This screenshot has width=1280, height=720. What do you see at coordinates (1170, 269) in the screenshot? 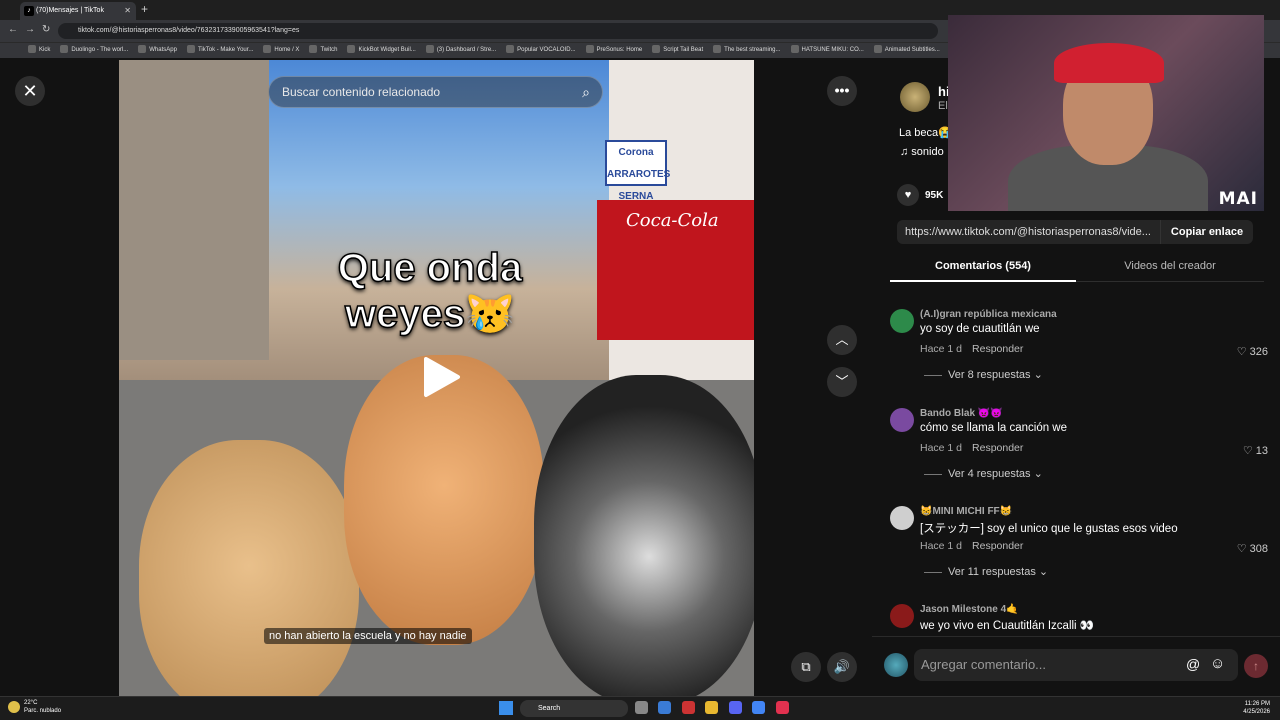
I see `tab-creator-videos: Videos del creador` at bounding box center [1170, 269].